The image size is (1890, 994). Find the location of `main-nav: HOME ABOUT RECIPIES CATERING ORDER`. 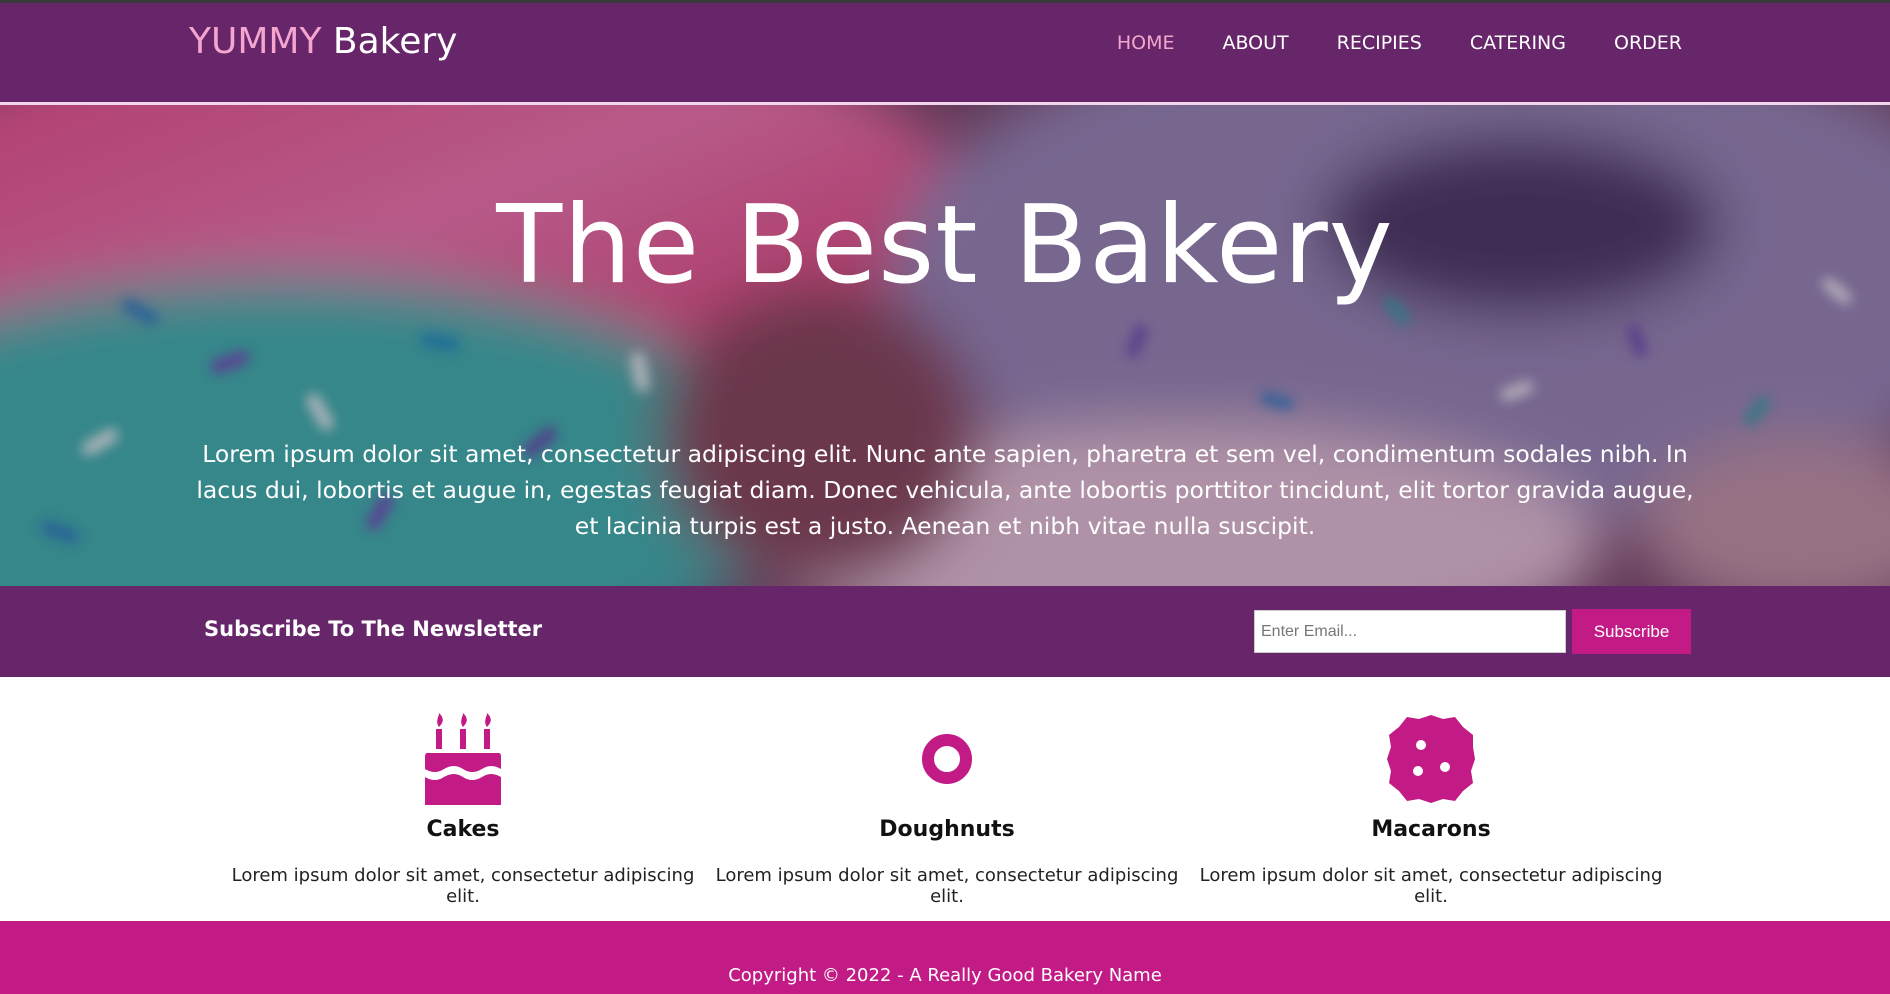

main-nav: HOME ABOUT RECIPIES CATERING ORDER is located at coordinates (1375, 43).